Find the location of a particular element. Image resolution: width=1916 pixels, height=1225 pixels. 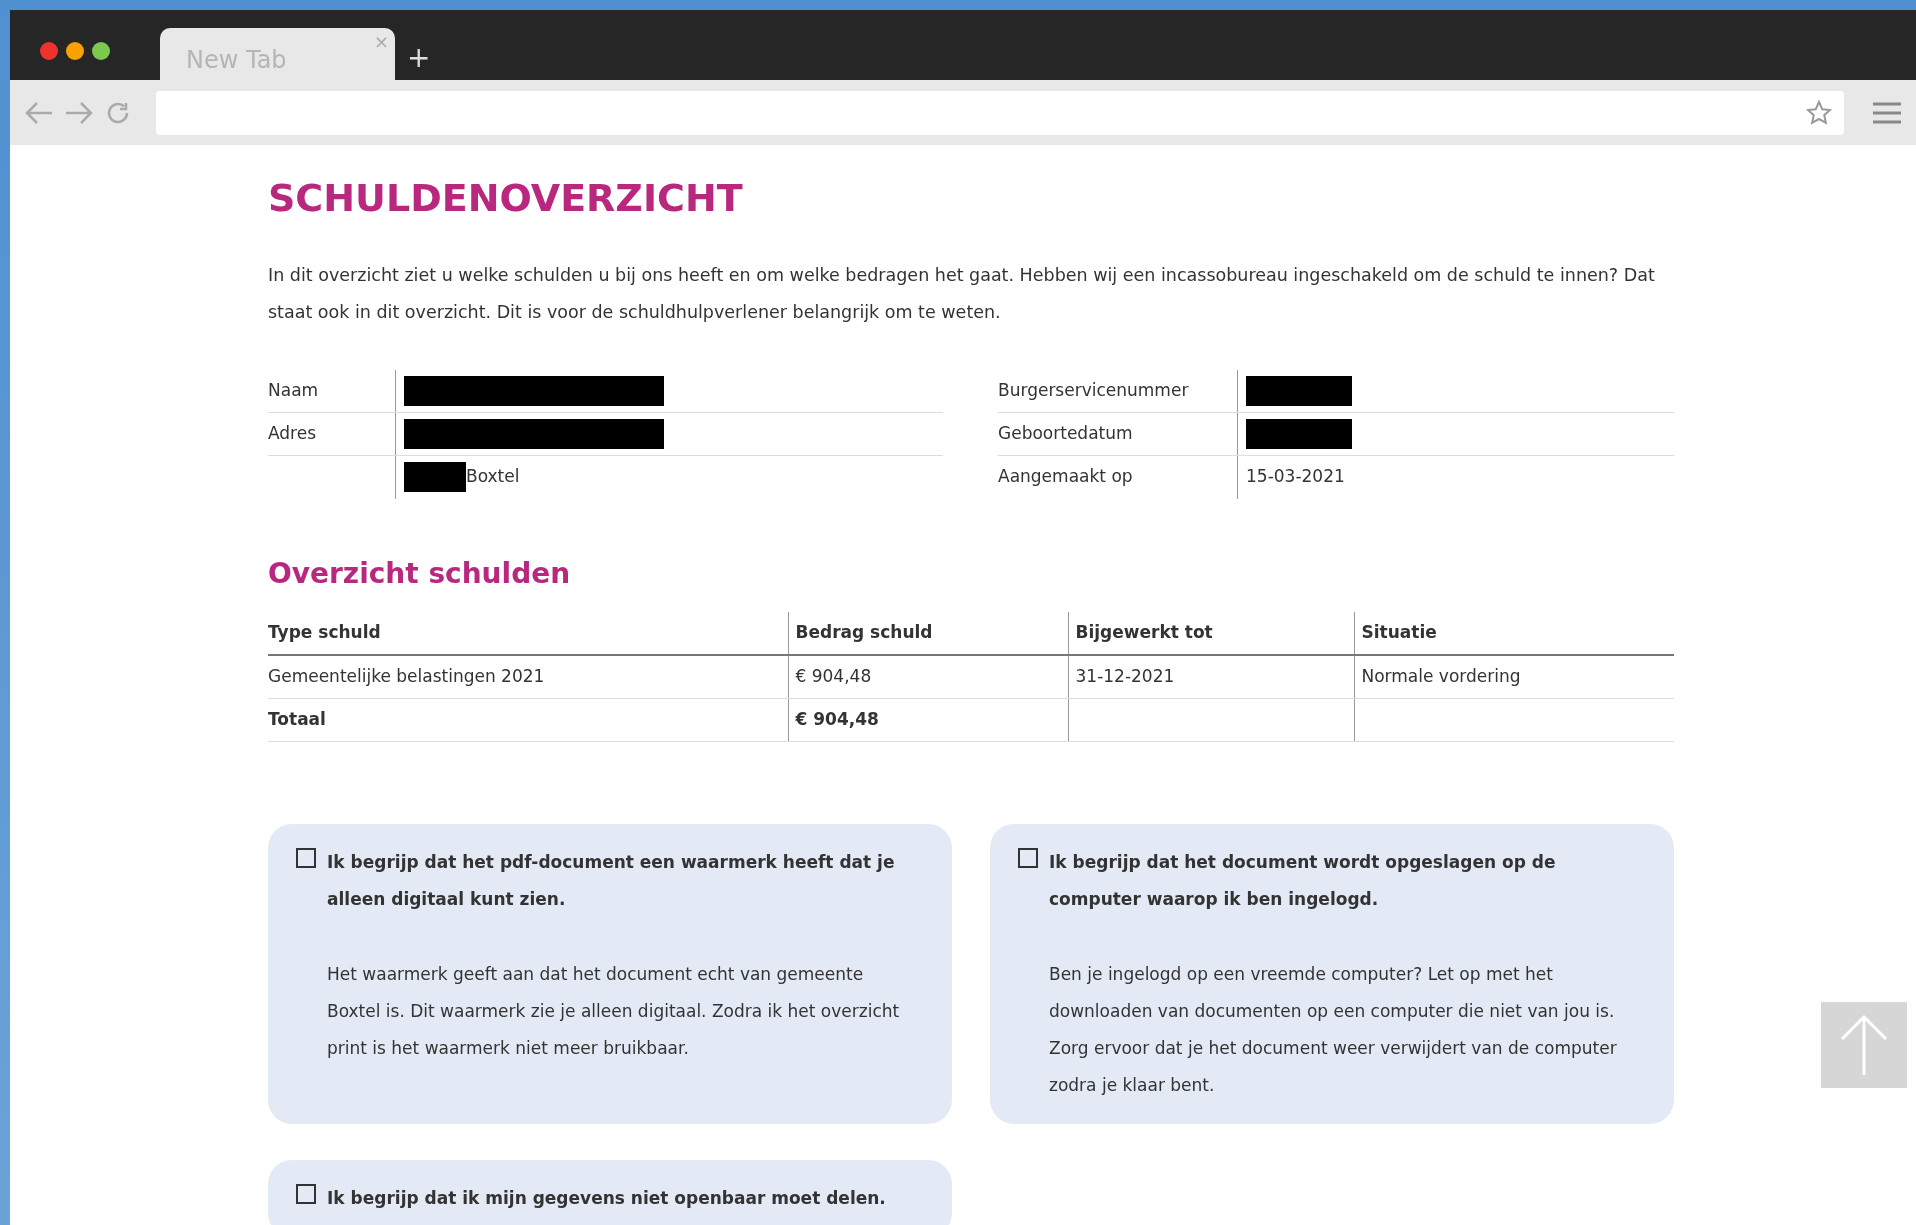

table-cell: € 904,48 is located at coordinates (833, 676).